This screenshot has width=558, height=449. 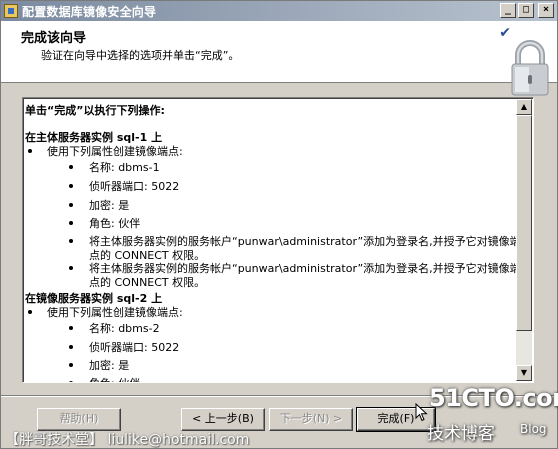 I want to click on window-controls: _ □ ×, so click(x=527, y=10).